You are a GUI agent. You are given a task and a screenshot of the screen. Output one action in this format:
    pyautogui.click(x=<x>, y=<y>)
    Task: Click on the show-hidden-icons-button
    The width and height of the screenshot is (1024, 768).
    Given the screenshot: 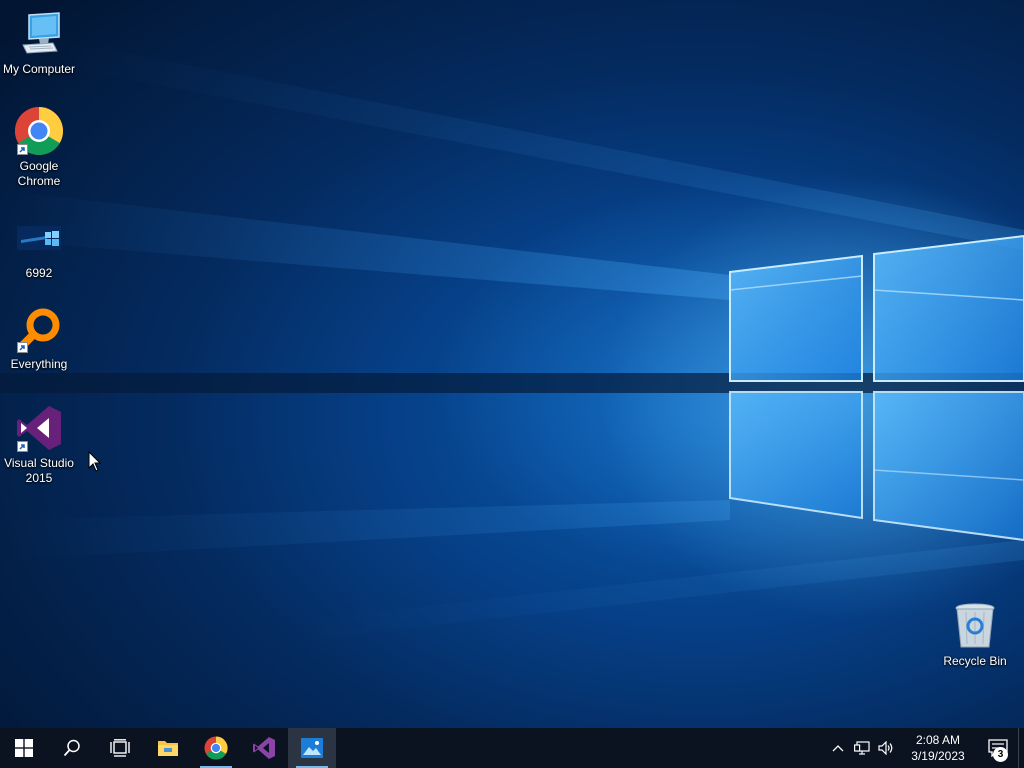 What is the action you would take?
    pyautogui.click(x=838, y=748)
    